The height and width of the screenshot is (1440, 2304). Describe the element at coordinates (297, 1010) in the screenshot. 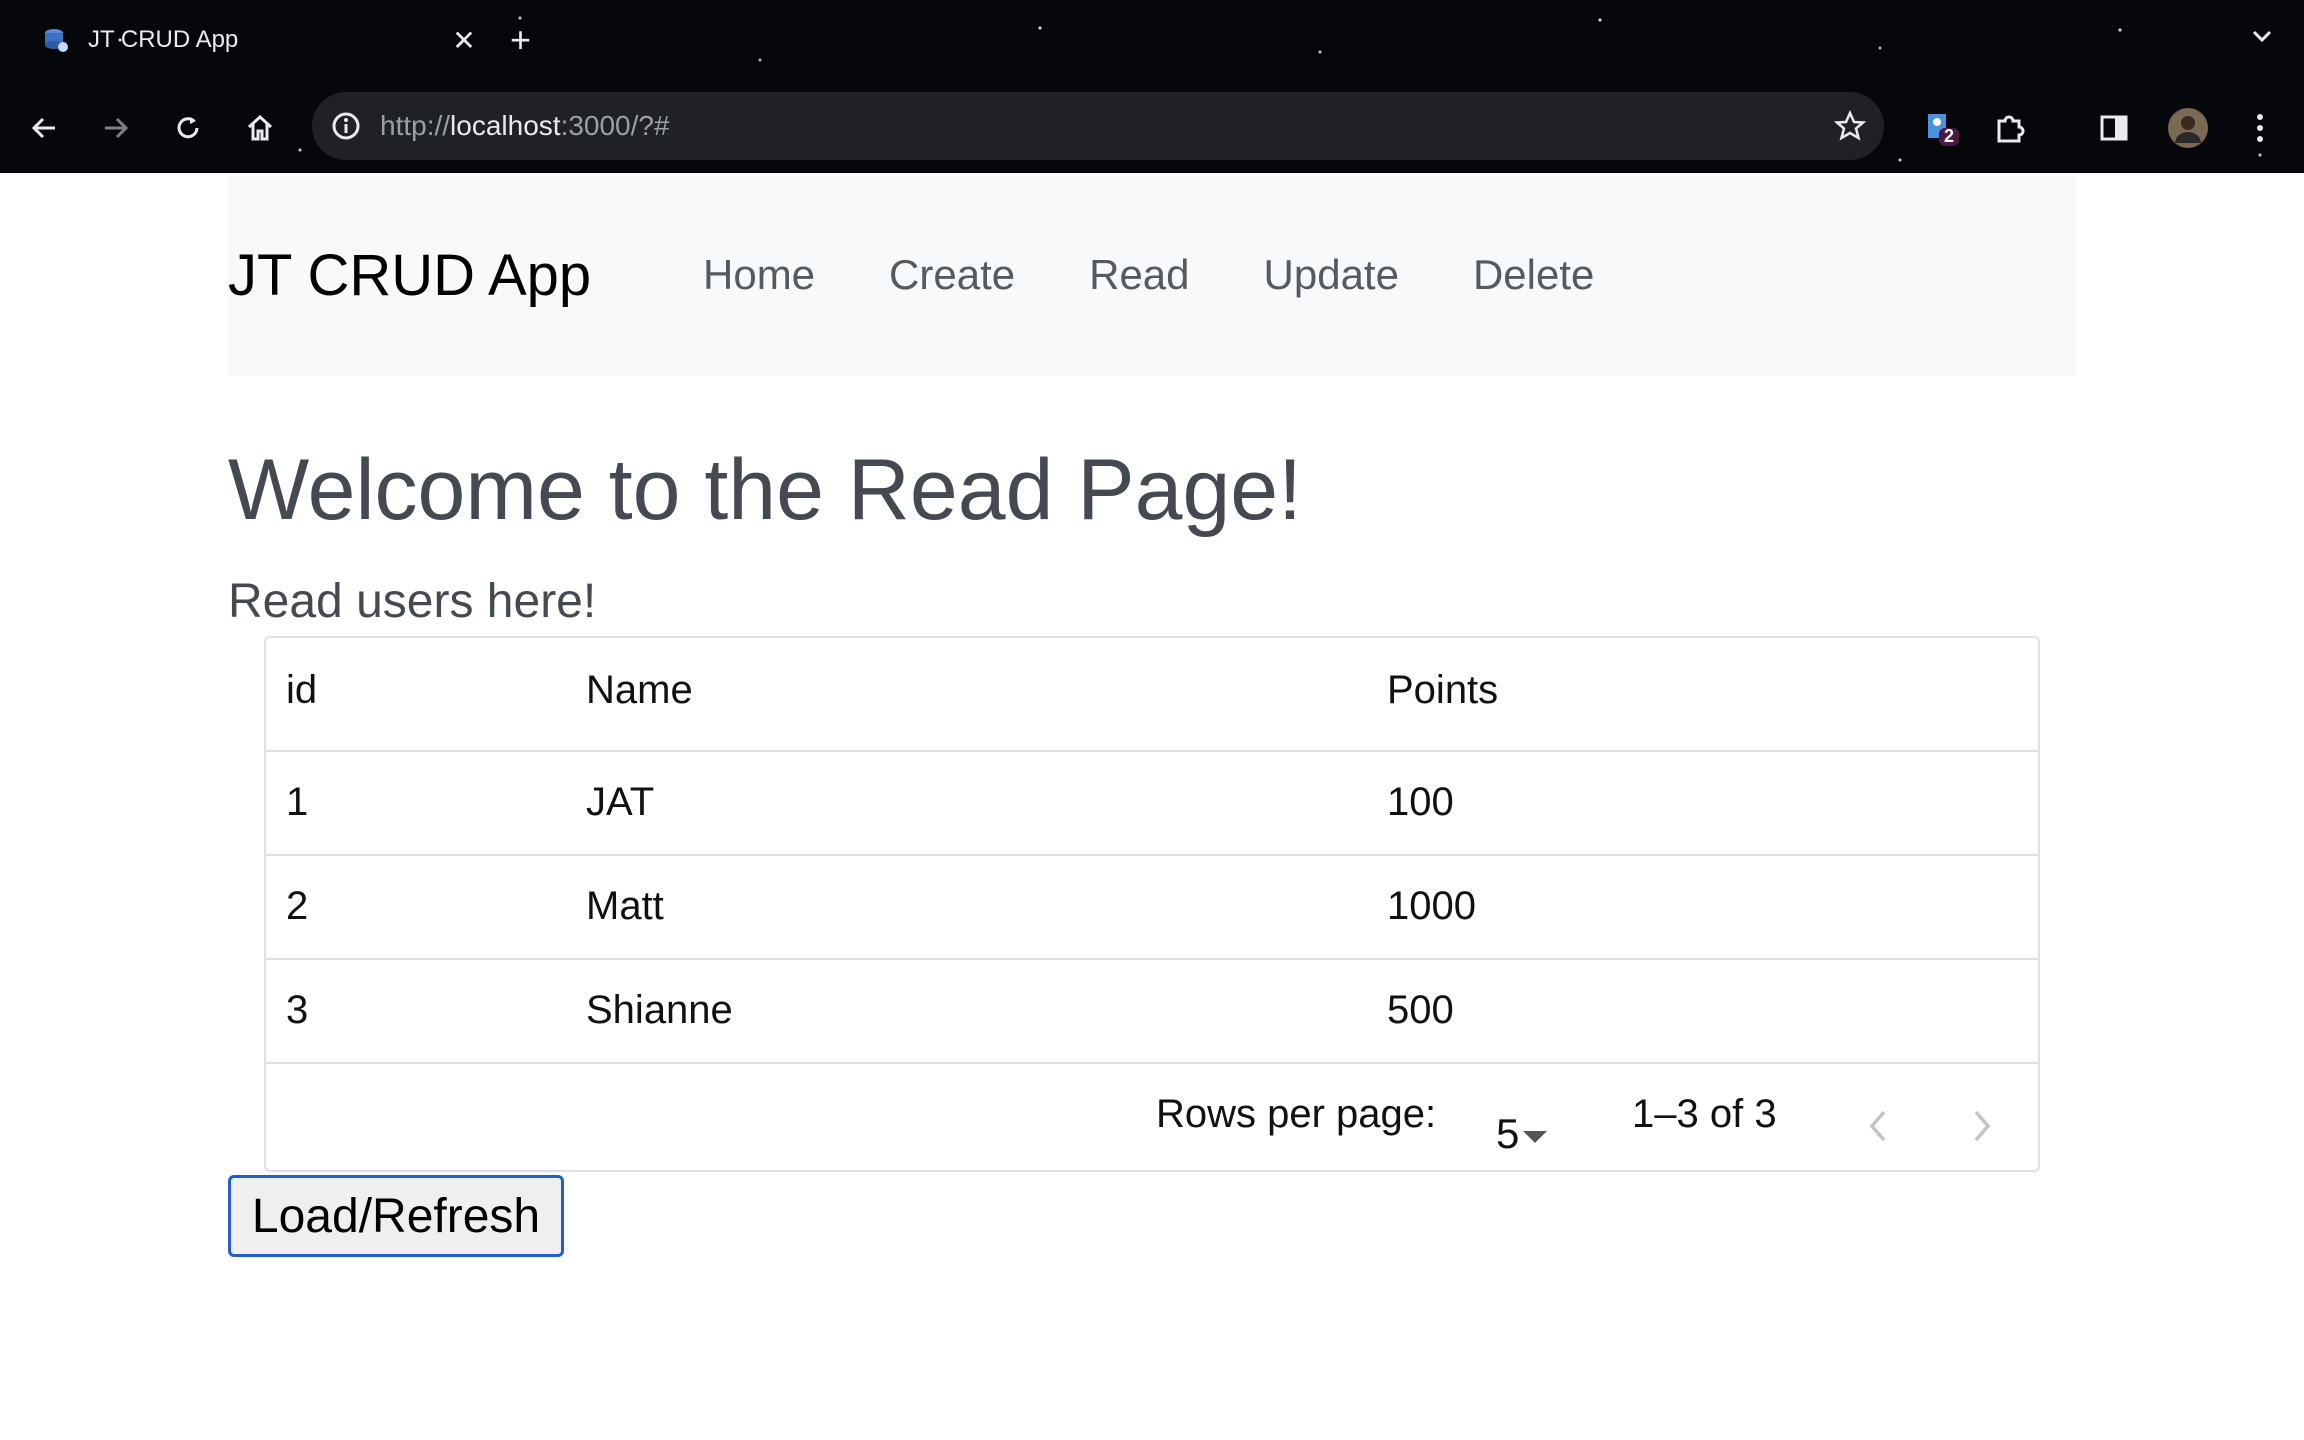

I see `cell-id: 3` at that location.